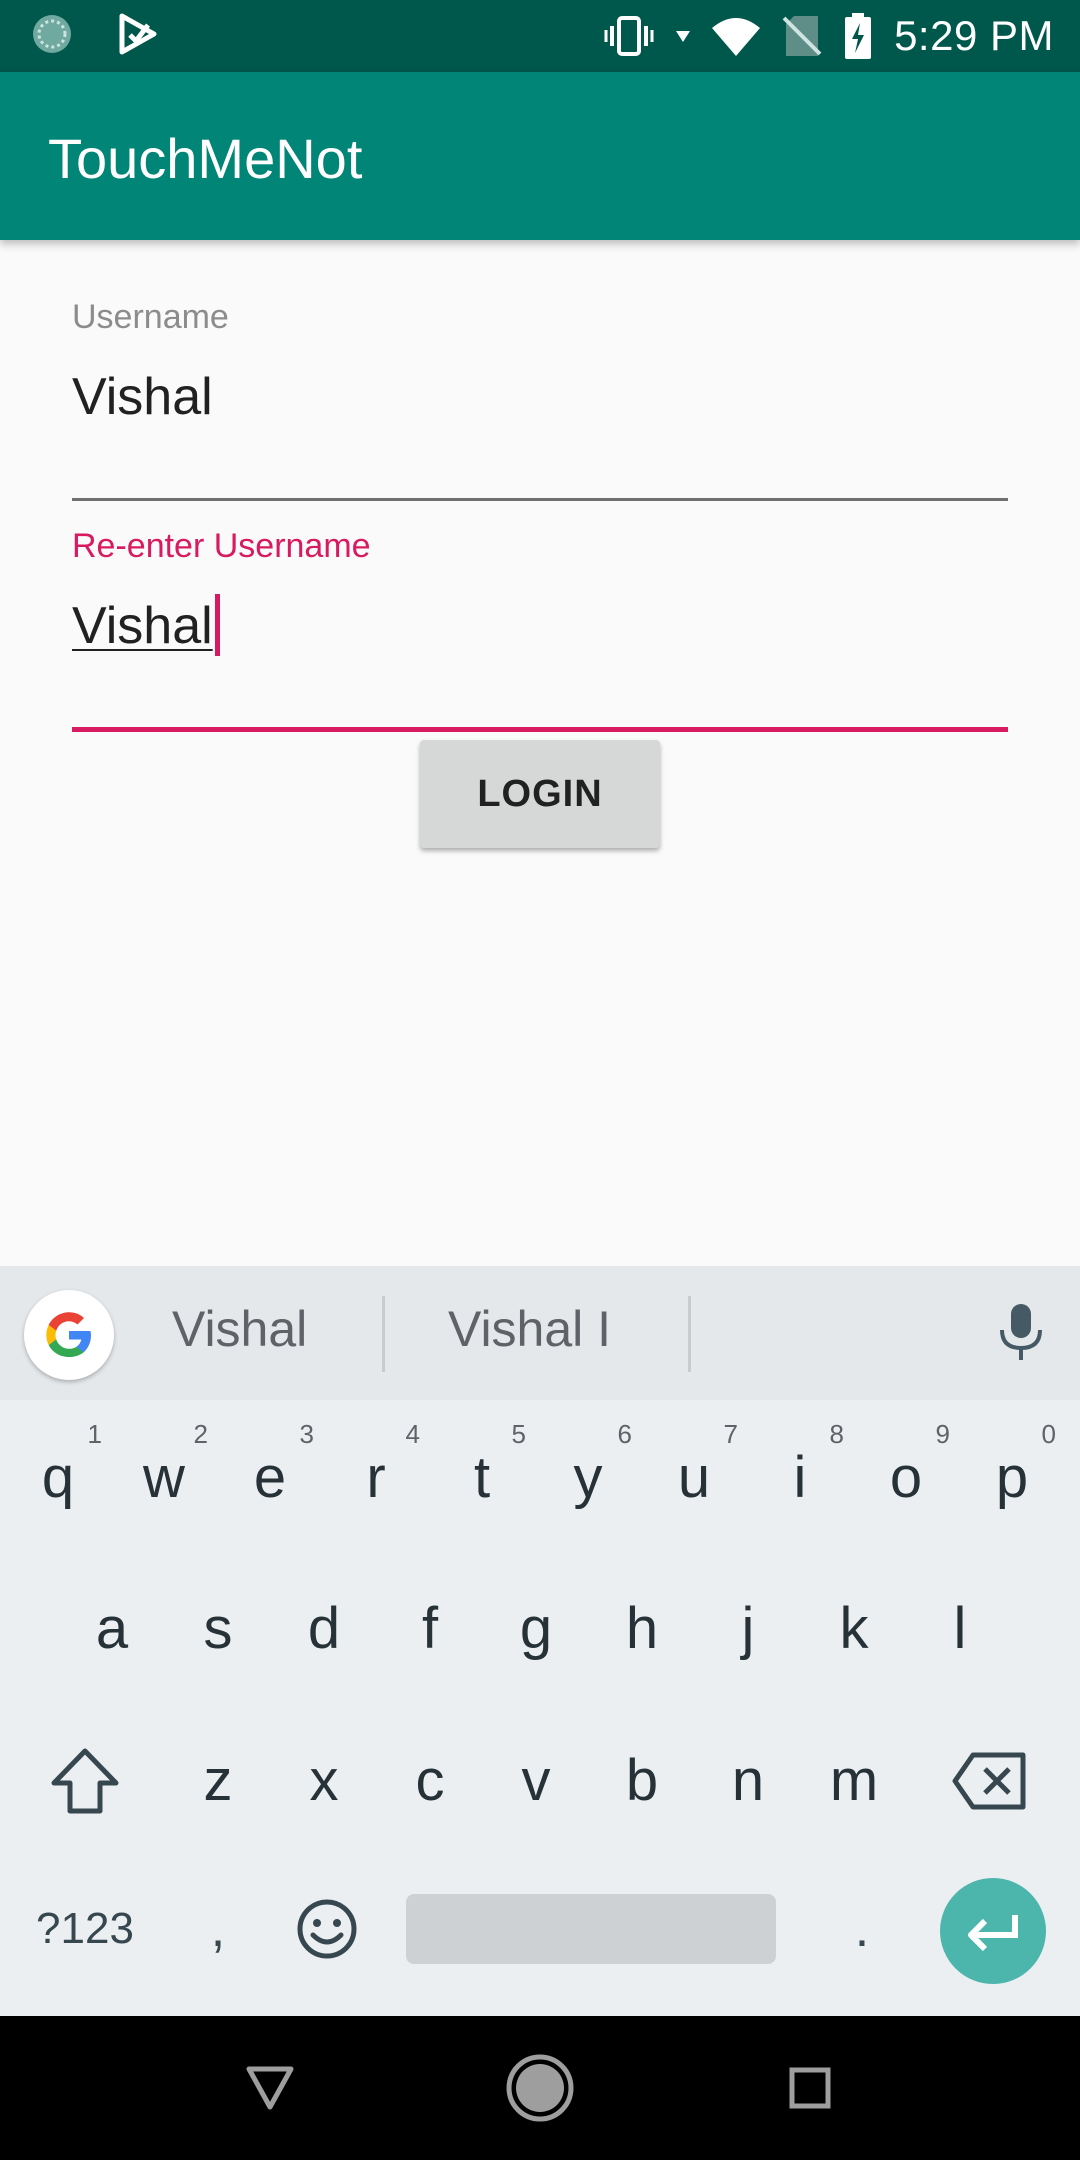  Describe the element at coordinates (642, 1781) in the screenshot. I see `key-b: b` at that location.